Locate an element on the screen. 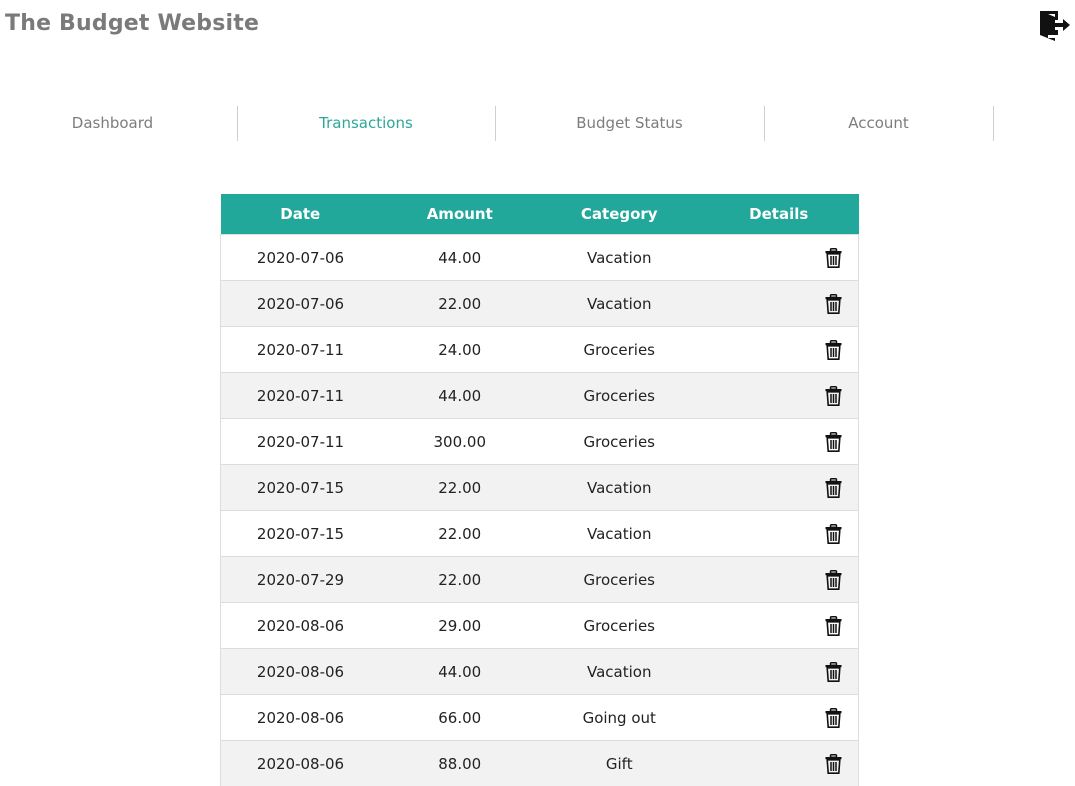 This screenshot has width=1075, height=786. table-row: 2020-08-0688.00Gift is located at coordinates (540, 763).